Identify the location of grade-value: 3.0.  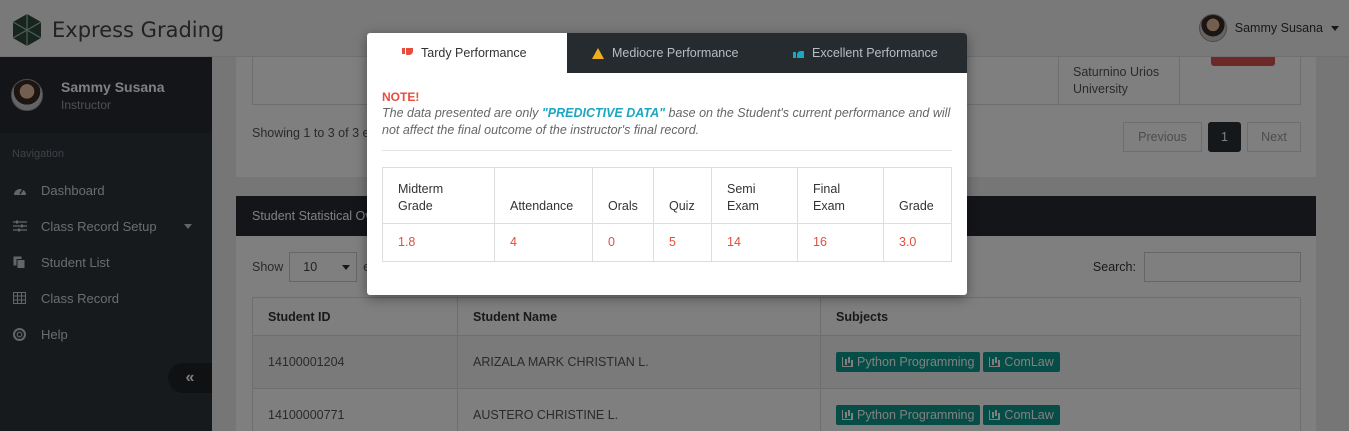
(917, 242).